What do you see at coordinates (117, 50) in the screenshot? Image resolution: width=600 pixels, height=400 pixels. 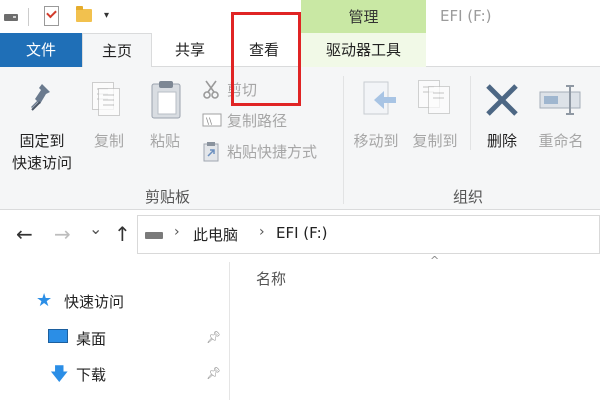 I see `tab-home: 主页` at bounding box center [117, 50].